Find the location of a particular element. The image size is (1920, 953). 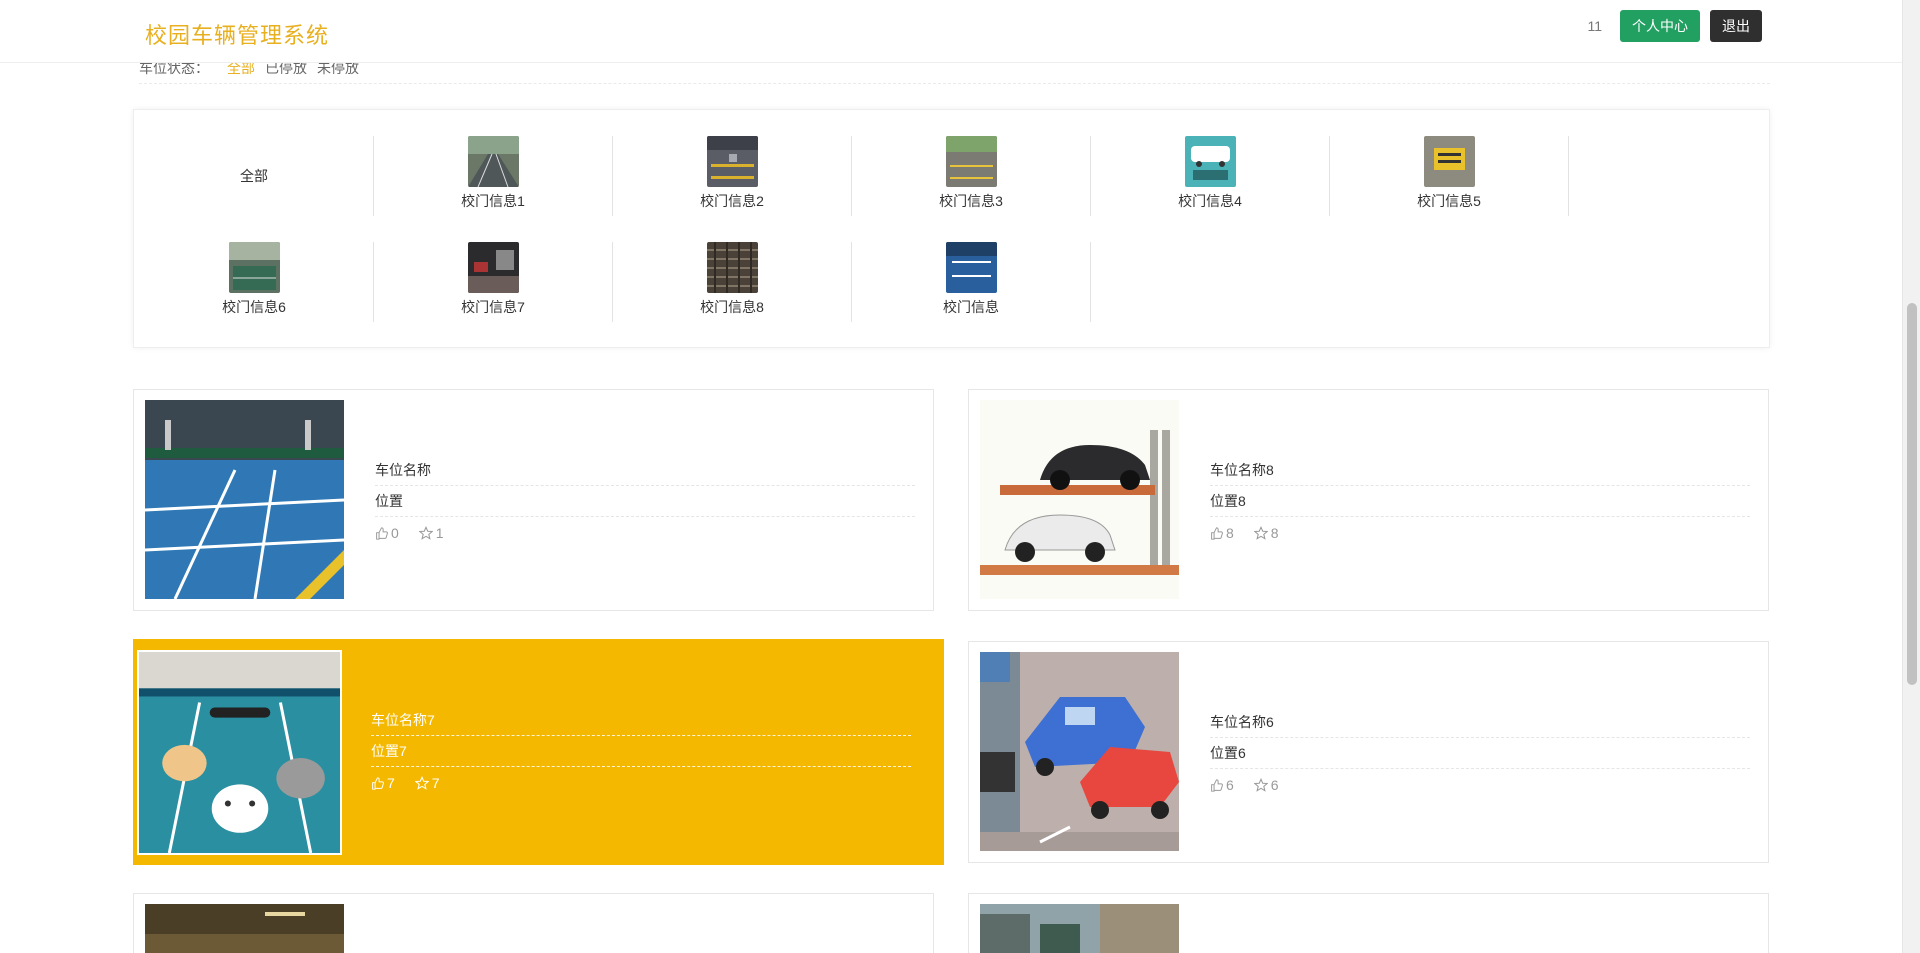

category-item-7: 校门信息7 is located at coordinates (493, 282).